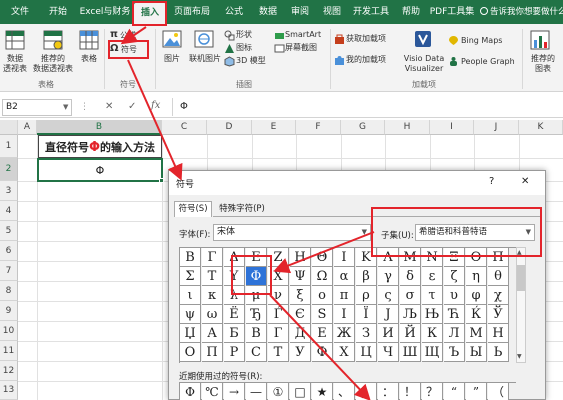  Describe the element at coordinates (324, 252) in the screenshot. I see `arrow-subset-to-phi` at that location.